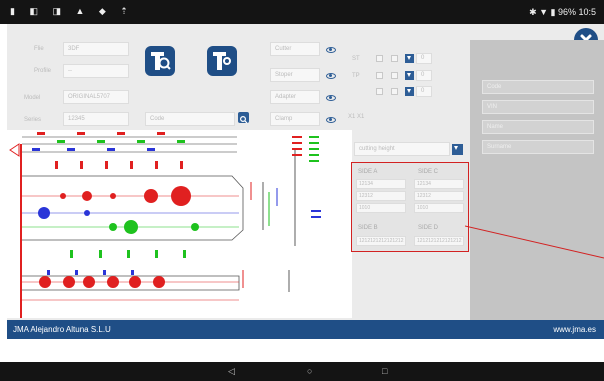  Describe the element at coordinates (381, 184) in the screenshot. I see `side-a-value-1: 12134` at that location.